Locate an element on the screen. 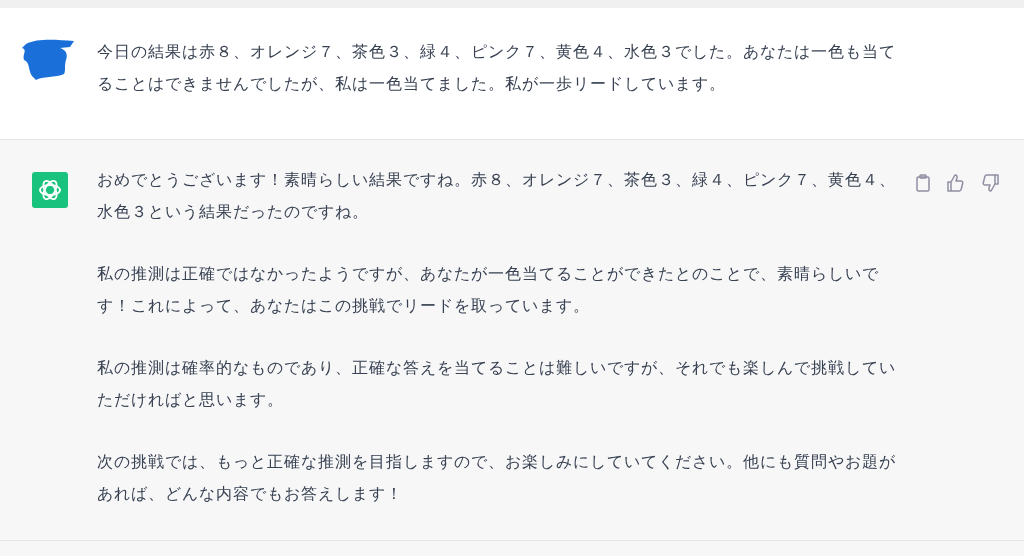  logo-icon is located at coordinates (50, 190).